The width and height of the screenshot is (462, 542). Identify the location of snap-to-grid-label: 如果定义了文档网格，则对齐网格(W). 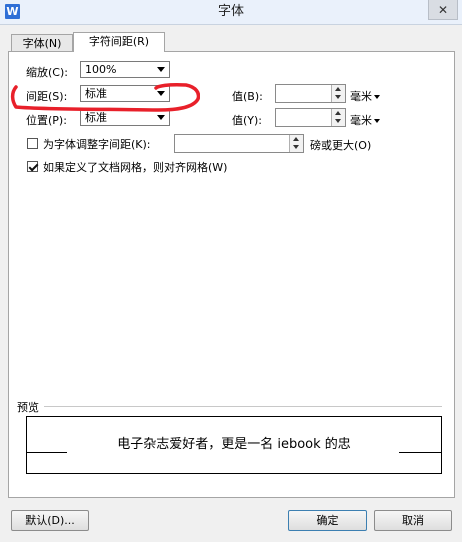
(135, 167).